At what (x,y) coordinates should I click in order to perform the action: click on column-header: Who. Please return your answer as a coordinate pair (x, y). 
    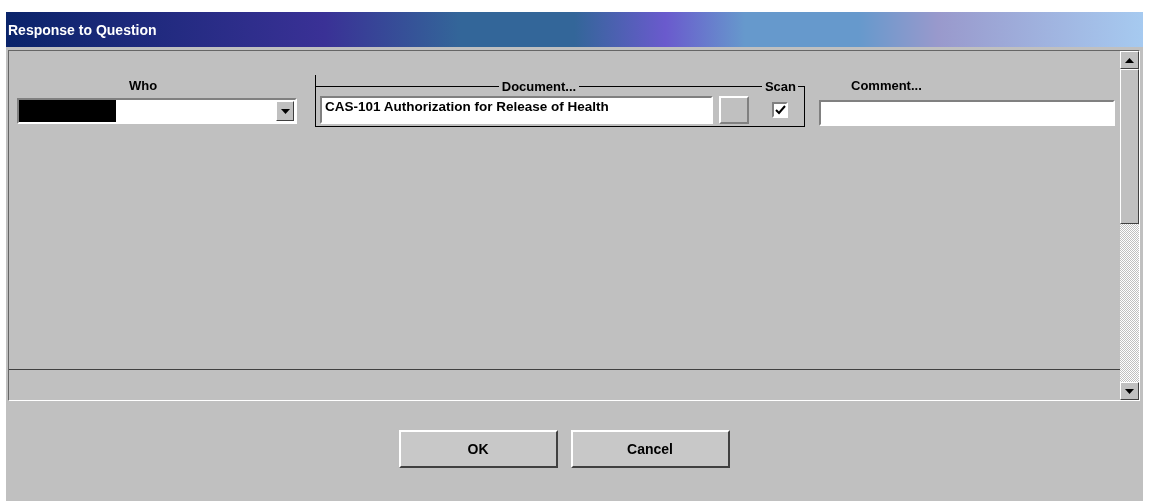
    Looking at the image, I should click on (143, 85).